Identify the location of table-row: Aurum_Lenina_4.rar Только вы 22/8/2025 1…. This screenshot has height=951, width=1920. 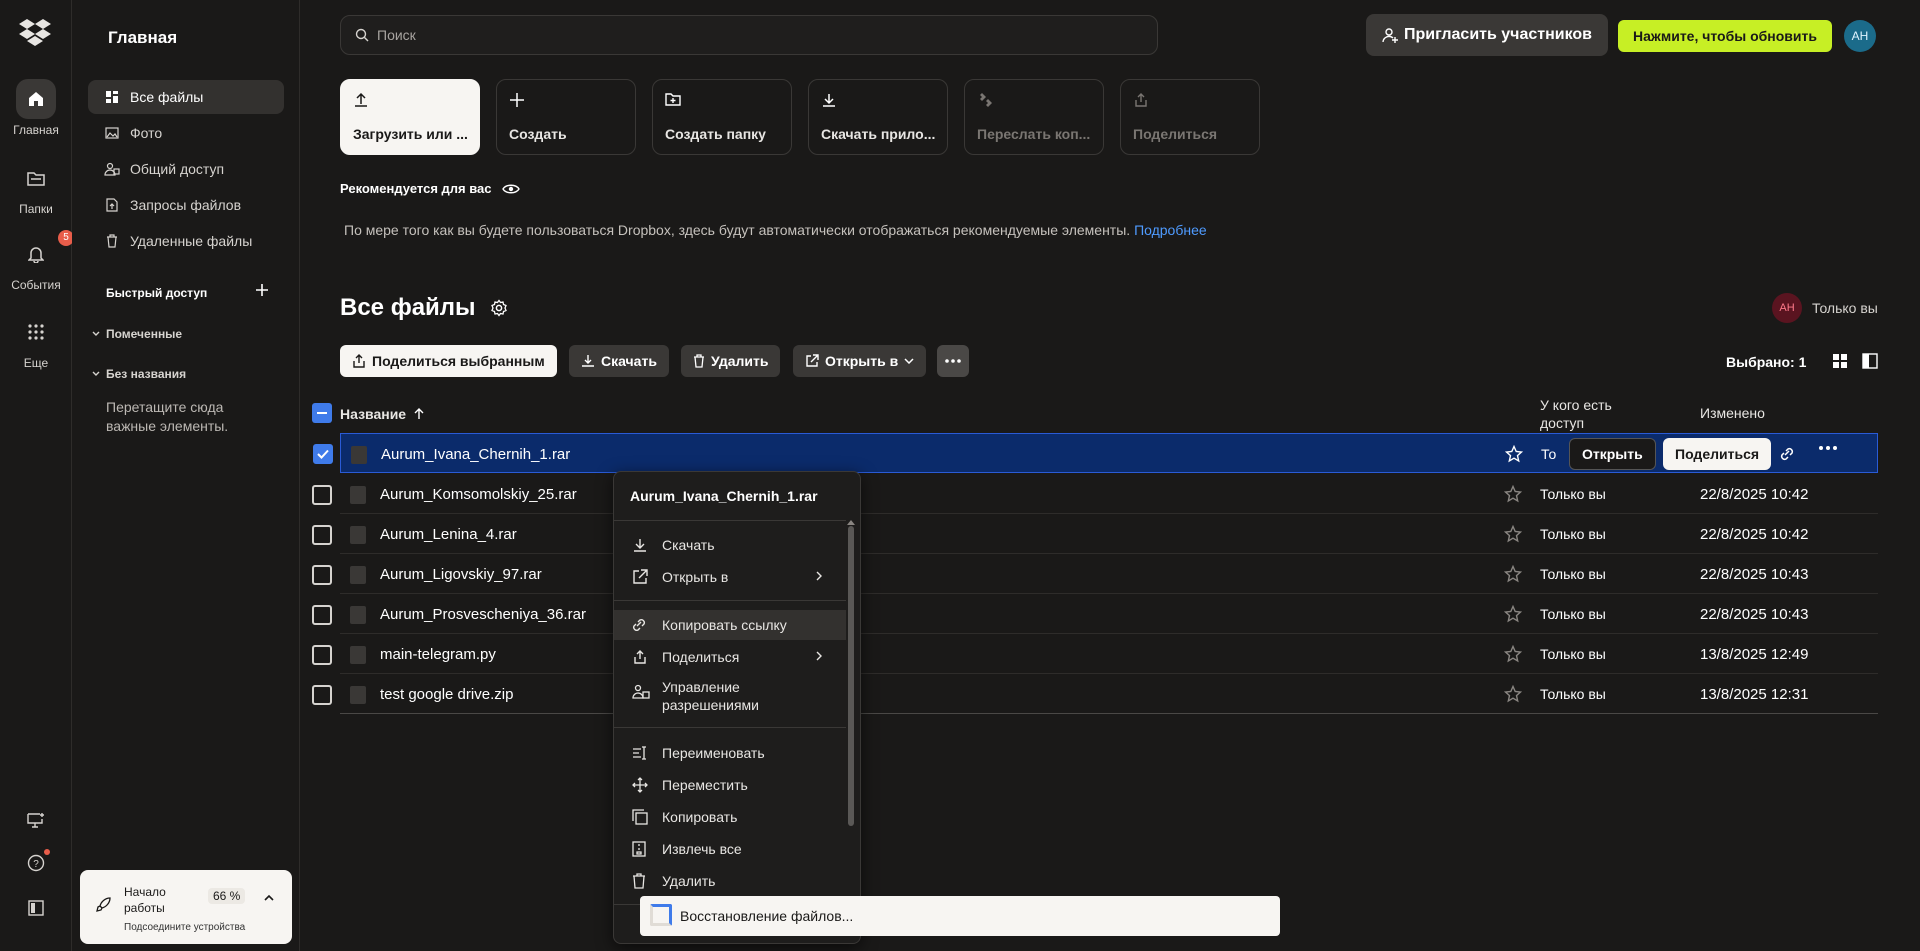
(1095, 534).